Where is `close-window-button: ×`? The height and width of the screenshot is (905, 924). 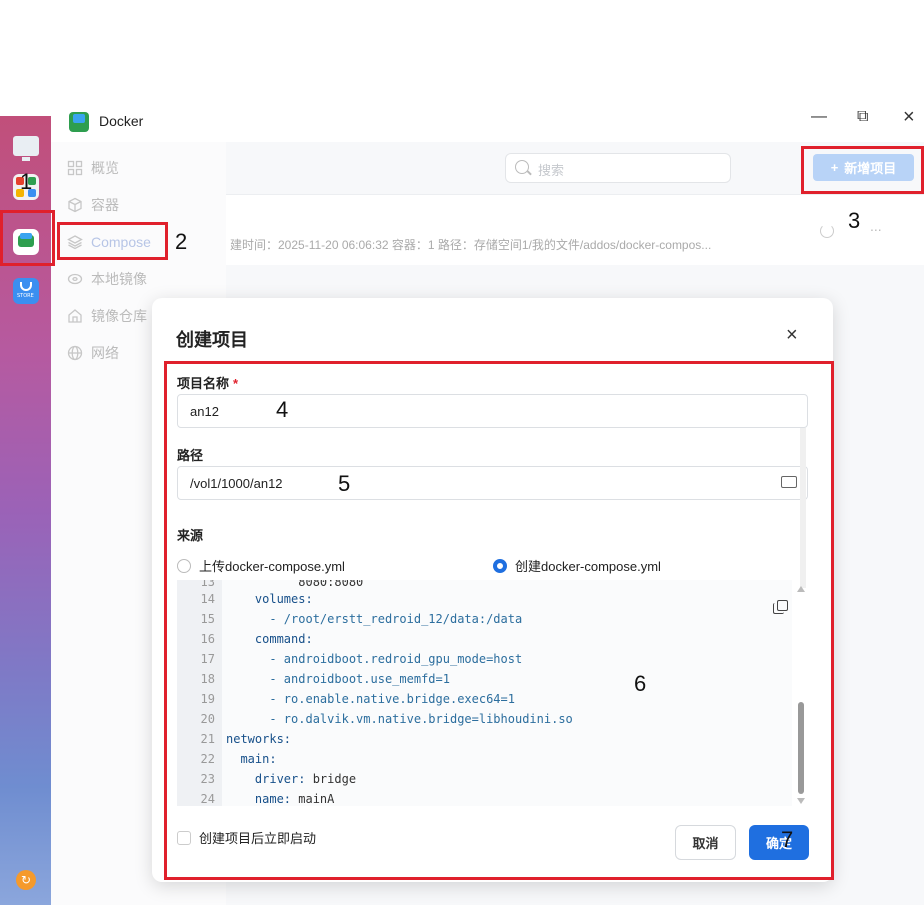
close-window-button: × is located at coordinates (909, 117).